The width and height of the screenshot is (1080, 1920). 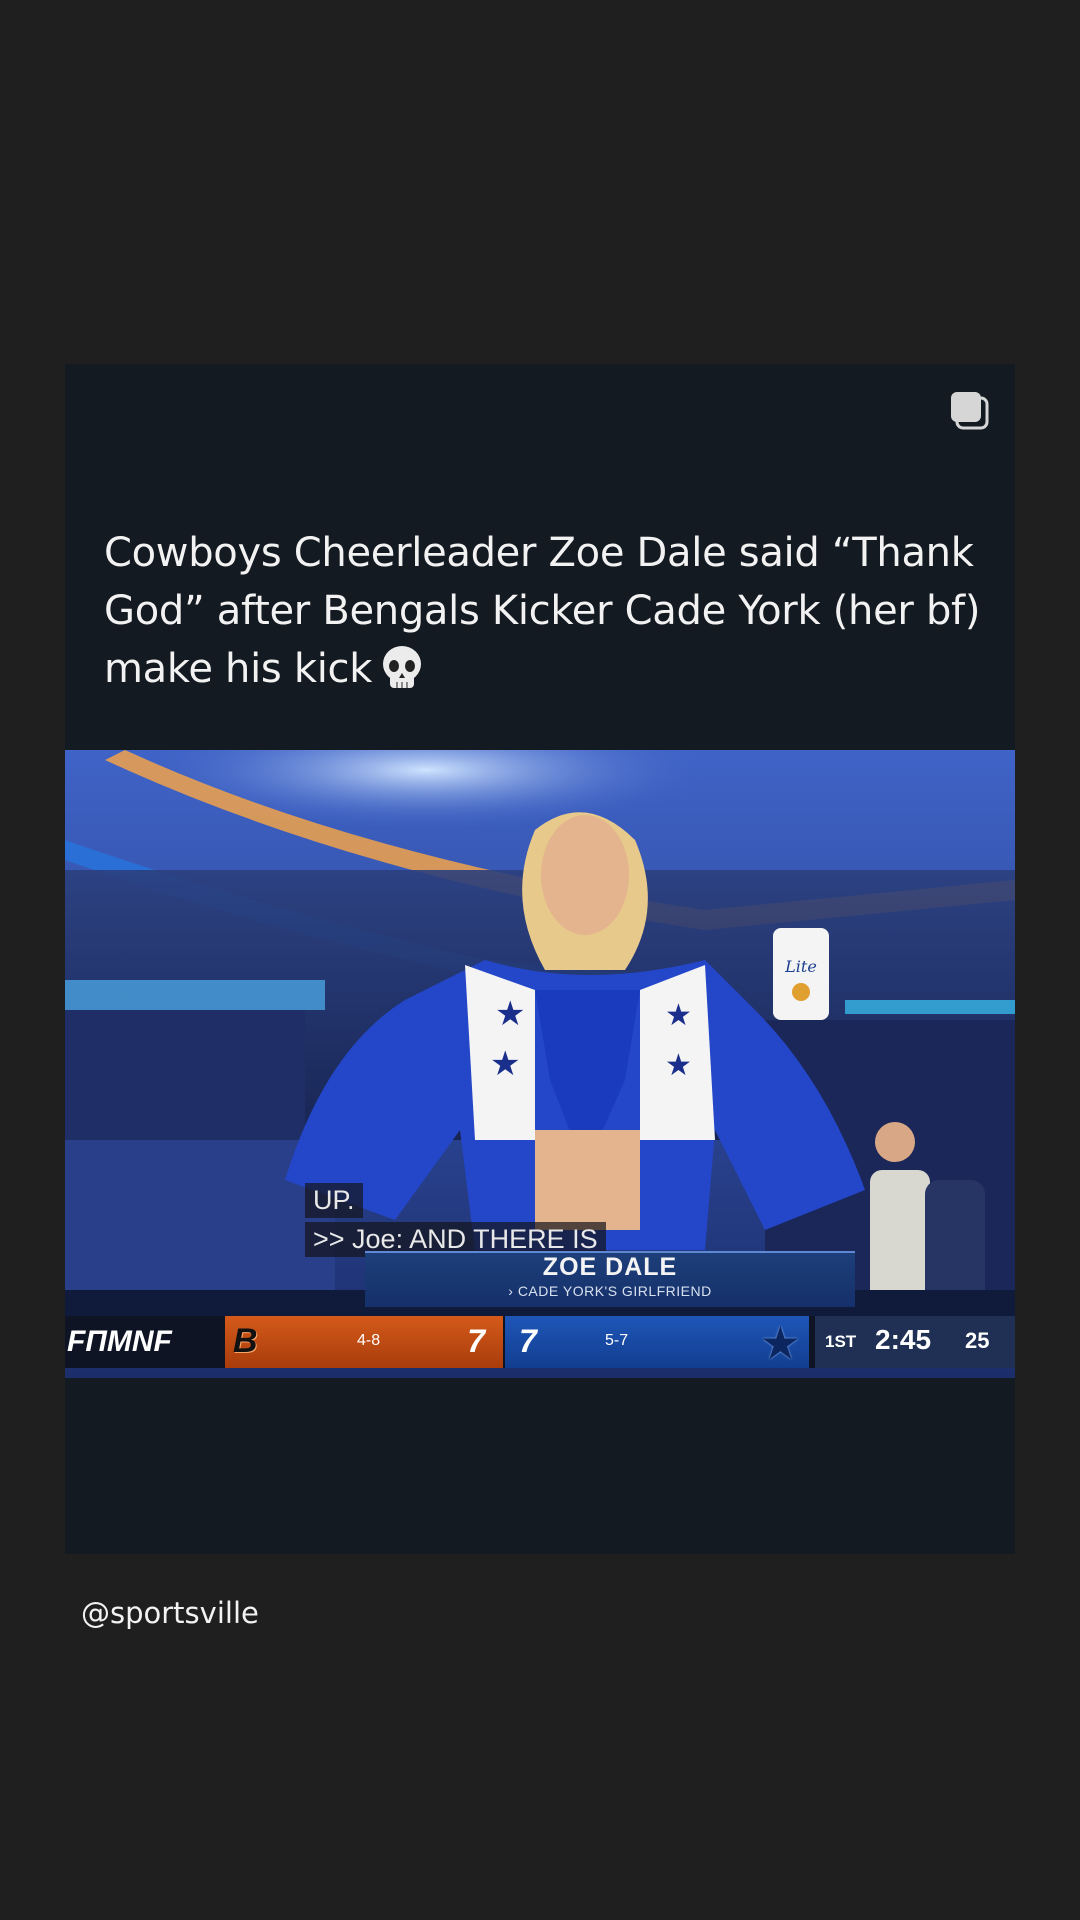 I want to click on home-record: 5-7, so click(x=617, y=1340).